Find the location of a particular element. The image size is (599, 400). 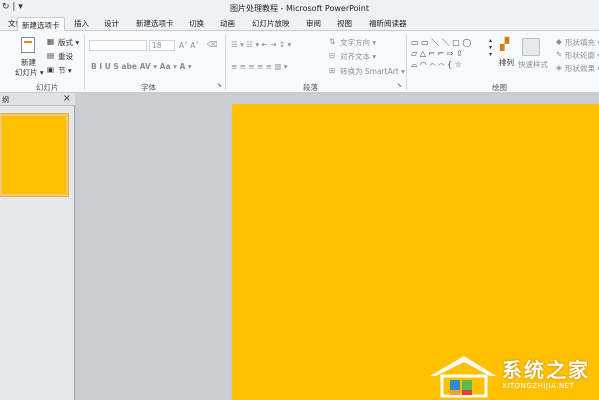

house-logo-icon is located at coordinates (463, 377).